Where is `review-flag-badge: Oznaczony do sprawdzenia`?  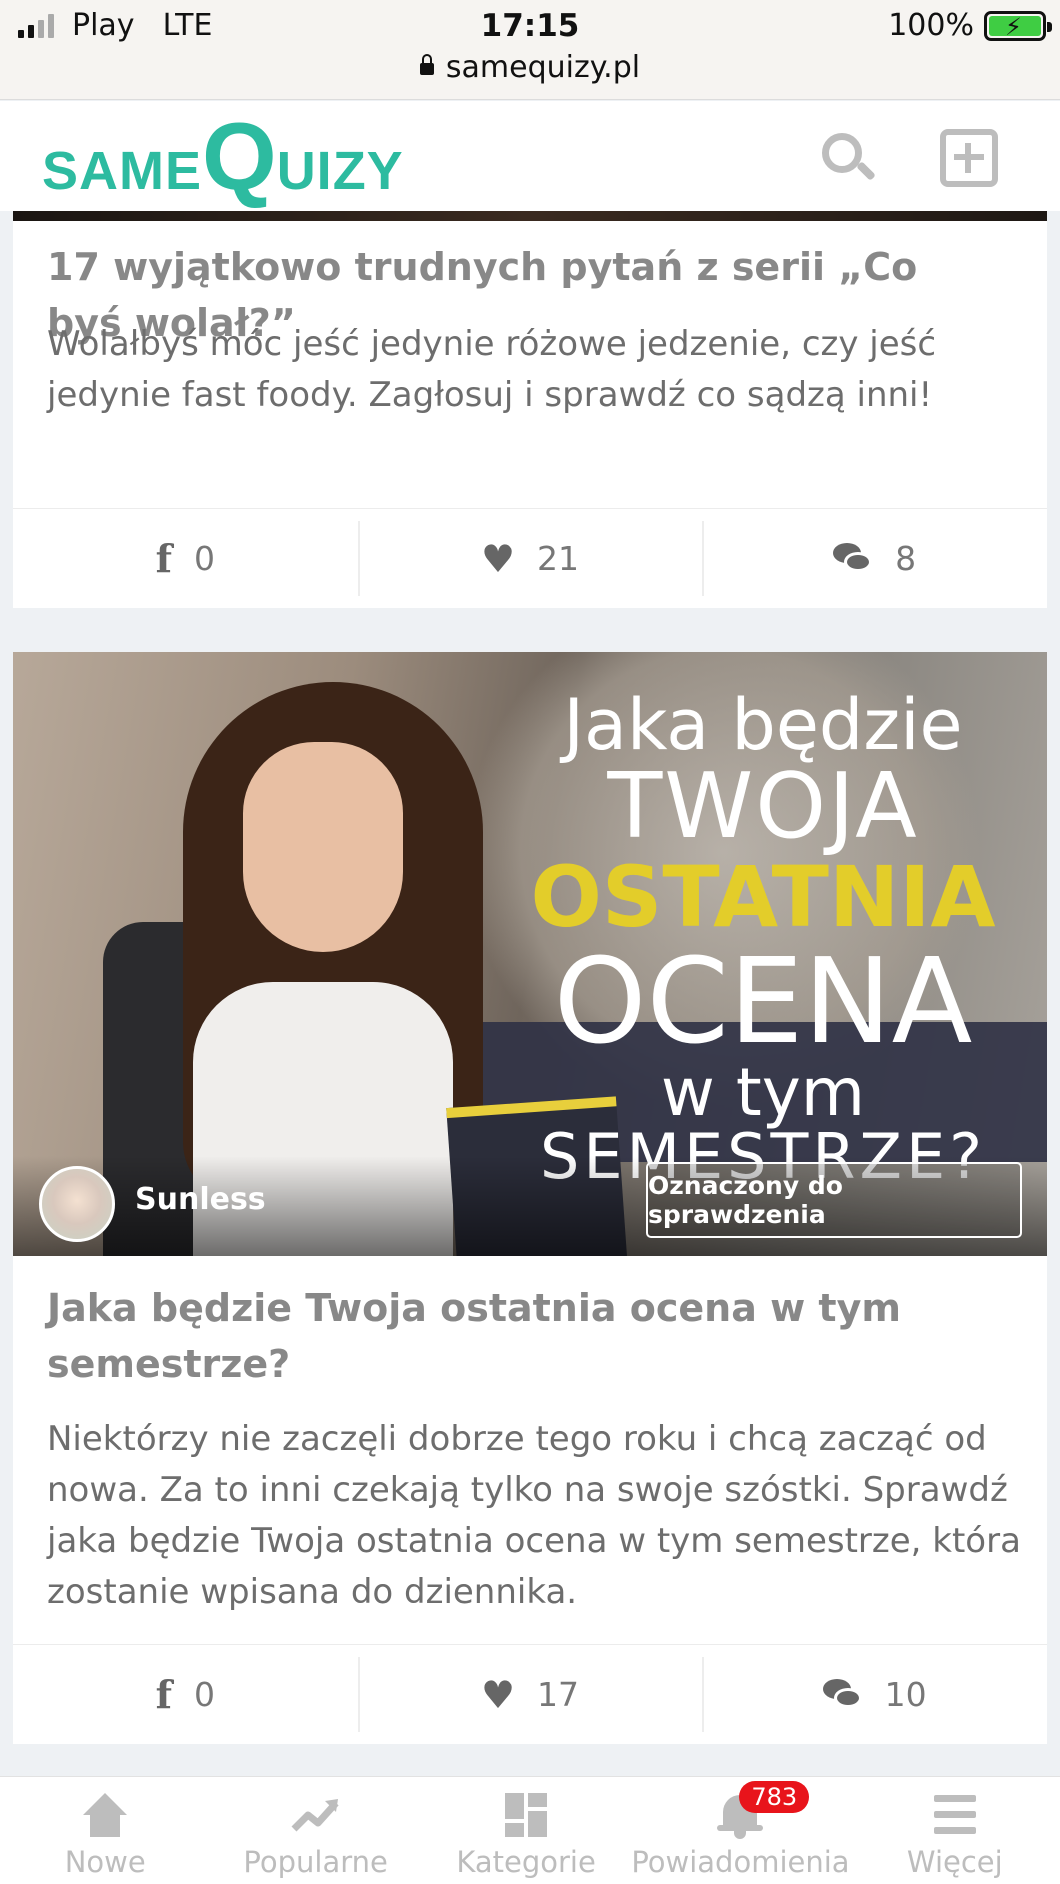 review-flag-badge: Oznaczony do sprawdzenia is located at coordinates (834, 1200).